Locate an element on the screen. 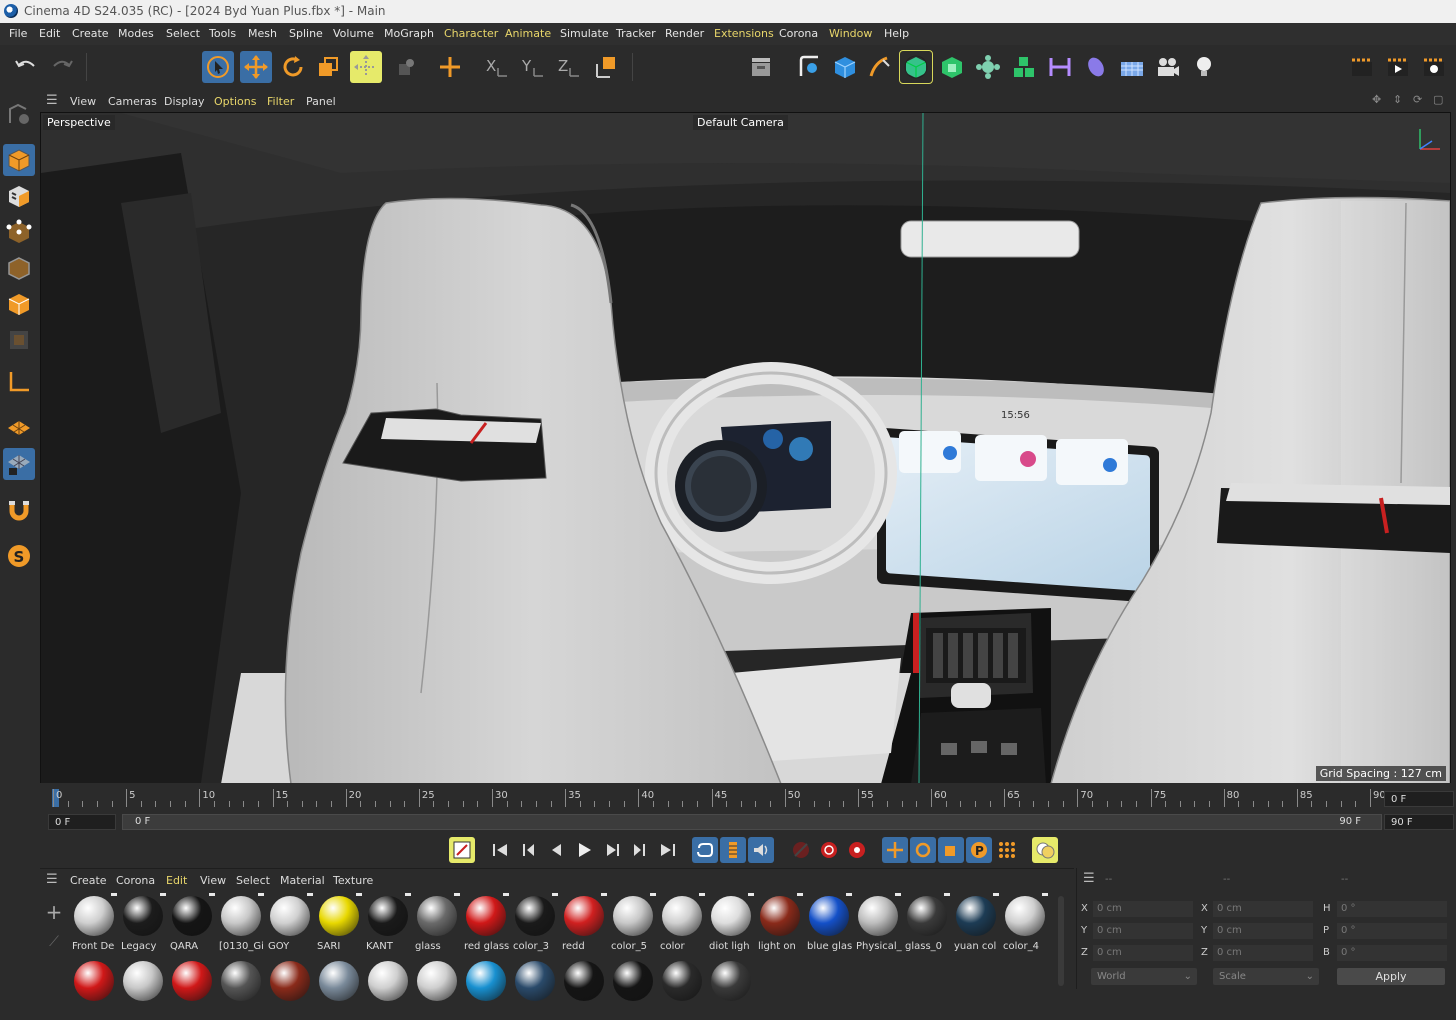  material-swatch: KANT is located at coordinates (389, 924).